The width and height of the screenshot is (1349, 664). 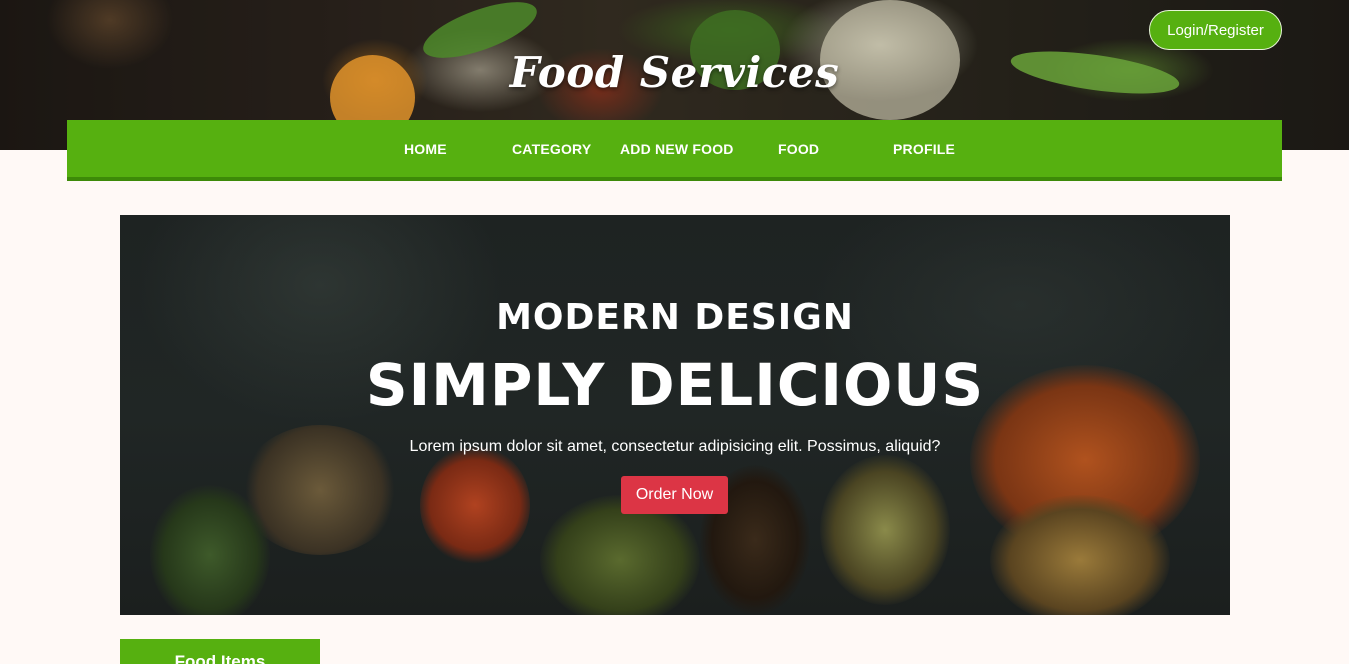 I want to click on food-items-heading: Food Items, so click(x=220, y=651).